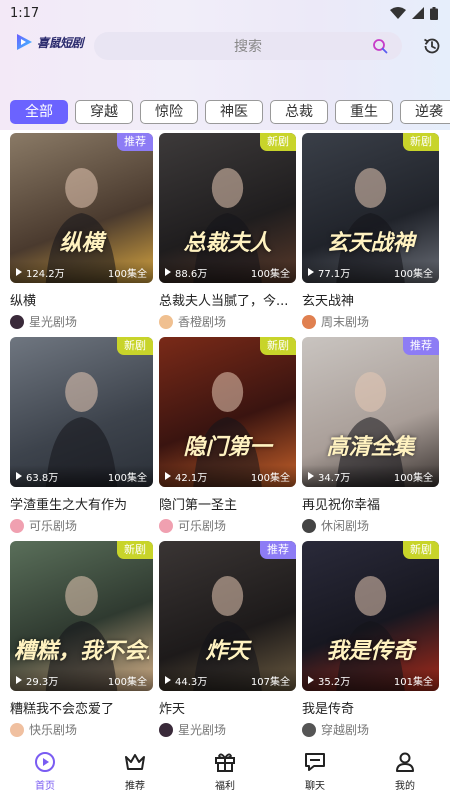 This screenshot has height=800, width=450. I want to click on drama-poster: 推荐 高清全集 34.7万 100集全, so click(370, 412).